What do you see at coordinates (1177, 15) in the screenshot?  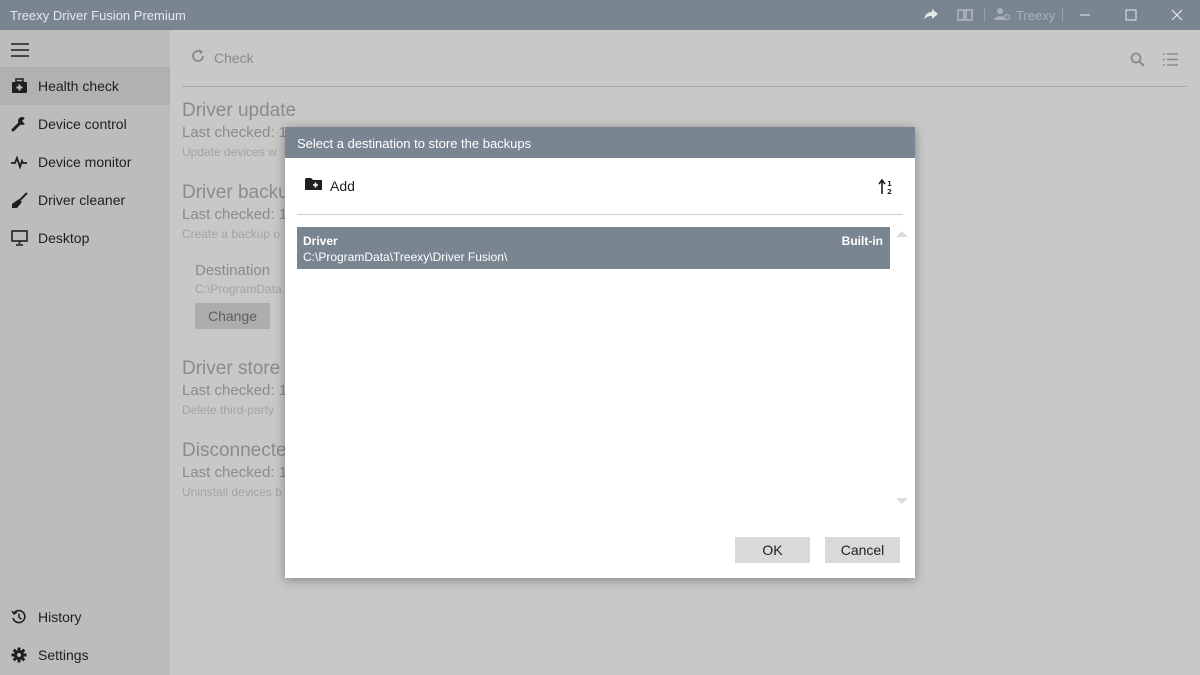 I see `close-button` at bounding box center [1177, 15].